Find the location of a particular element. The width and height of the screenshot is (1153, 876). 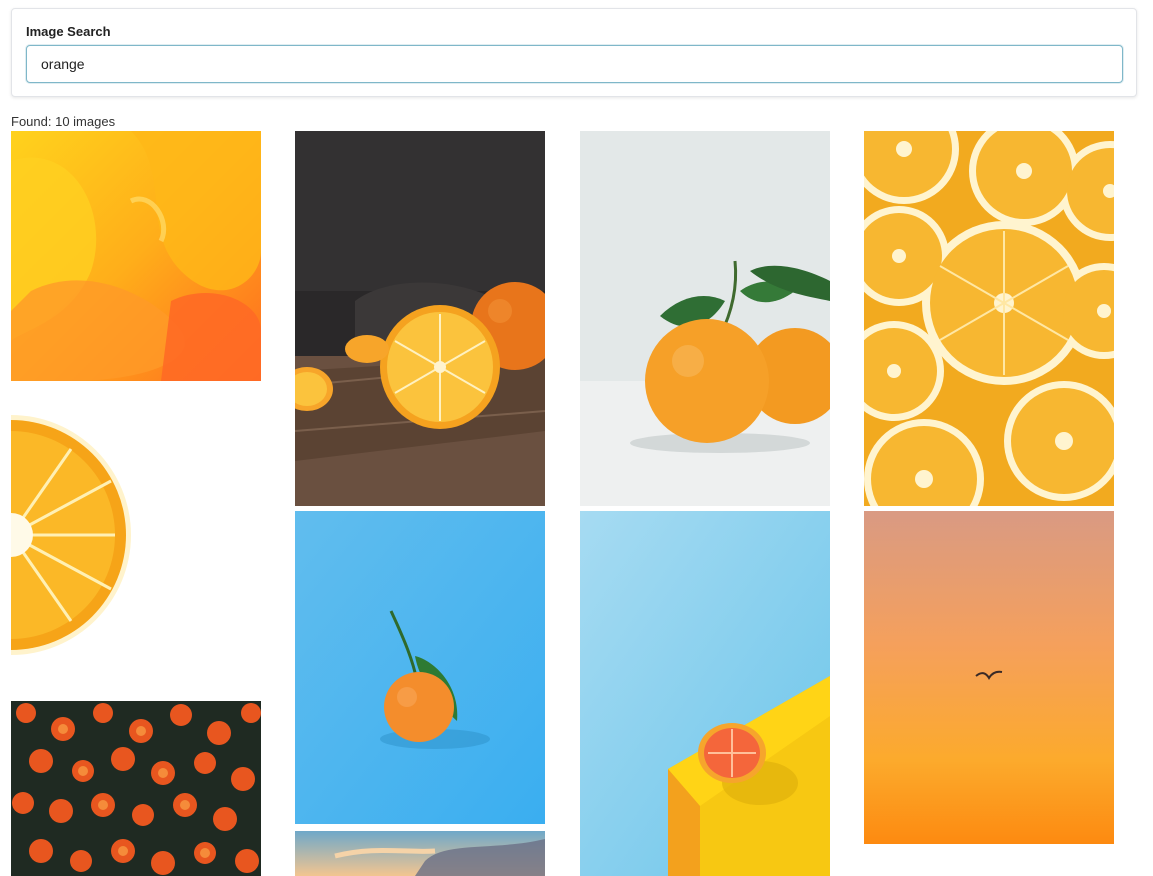

image-result-grapefruit-yellow is located at coordinates (705, 693).